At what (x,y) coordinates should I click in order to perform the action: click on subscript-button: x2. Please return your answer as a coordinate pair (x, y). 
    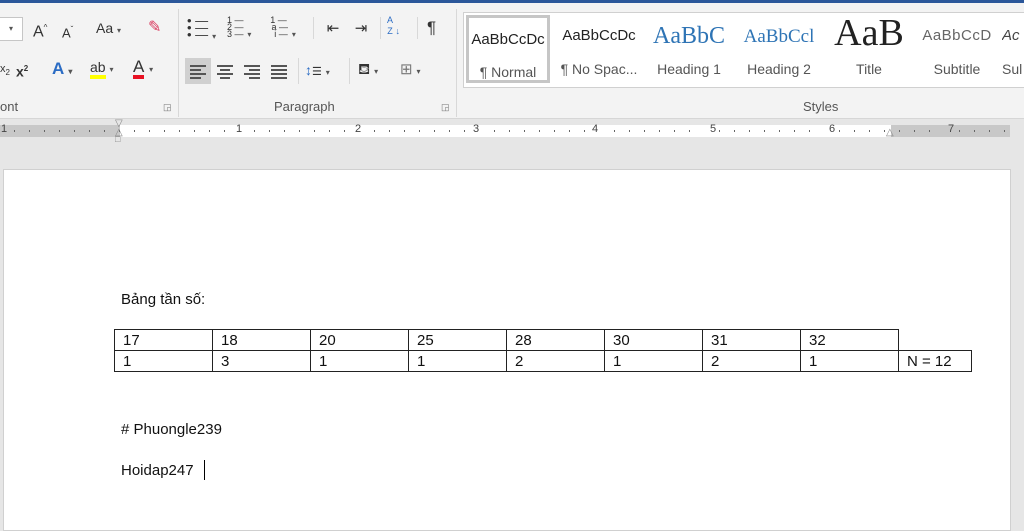
    Looking at the image, I should click on (5, 69).